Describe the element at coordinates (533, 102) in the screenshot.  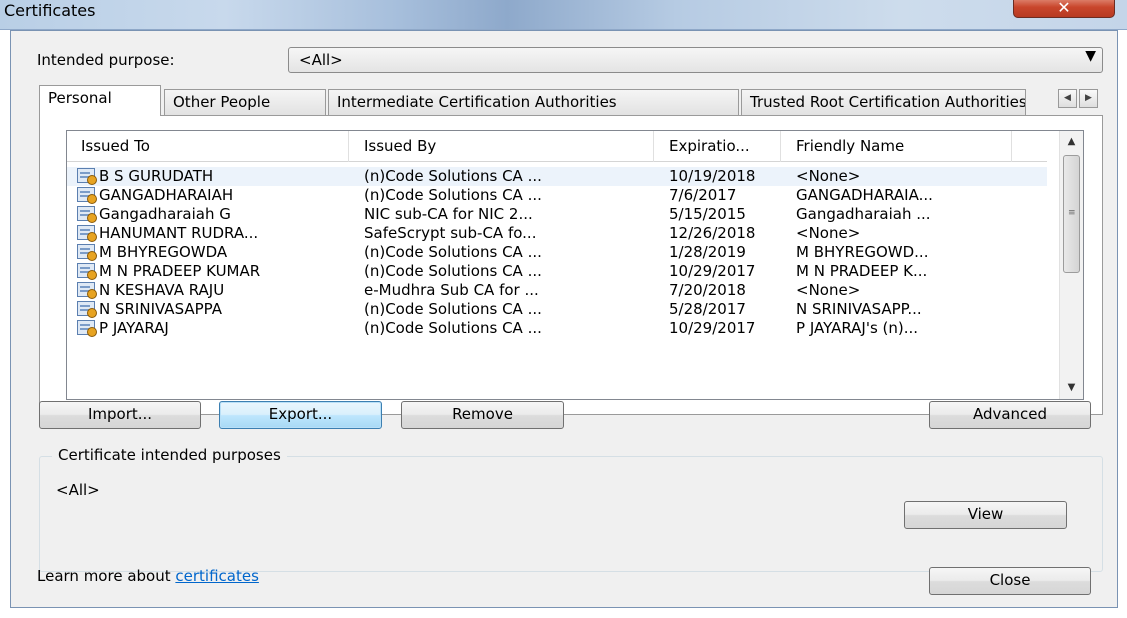
I see `tab-intermediate-ca: Intermediate Certification Authorities` at that location.